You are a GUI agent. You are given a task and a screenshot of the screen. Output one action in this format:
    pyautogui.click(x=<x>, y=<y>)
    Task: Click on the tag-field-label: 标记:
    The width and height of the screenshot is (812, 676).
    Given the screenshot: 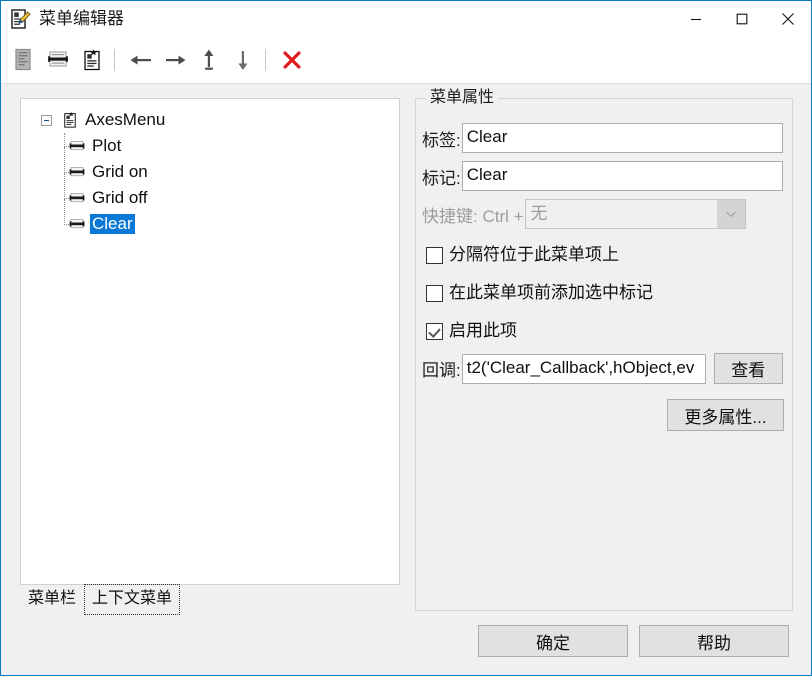 What is the action you would take?
    pyautogui.click(x=441, y=178)
    